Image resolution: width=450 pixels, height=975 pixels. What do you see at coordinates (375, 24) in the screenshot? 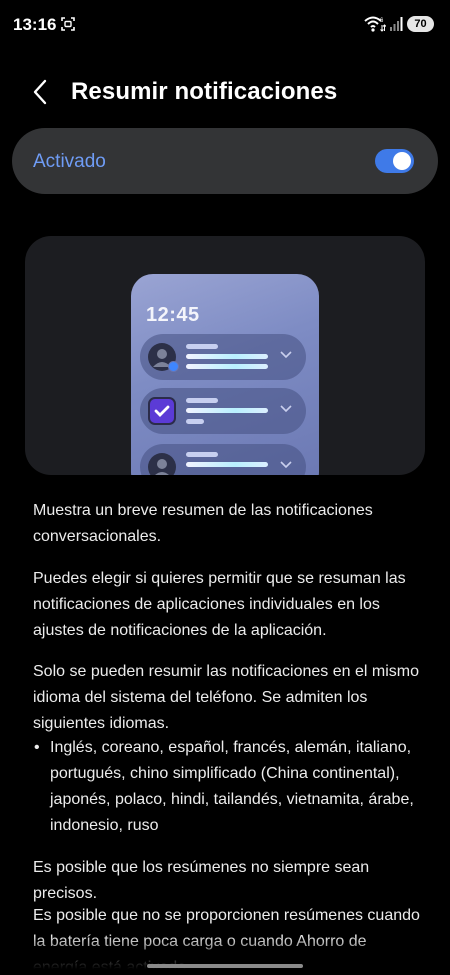
I see `wifi-icon: 6` at bounding box center [375, 24].